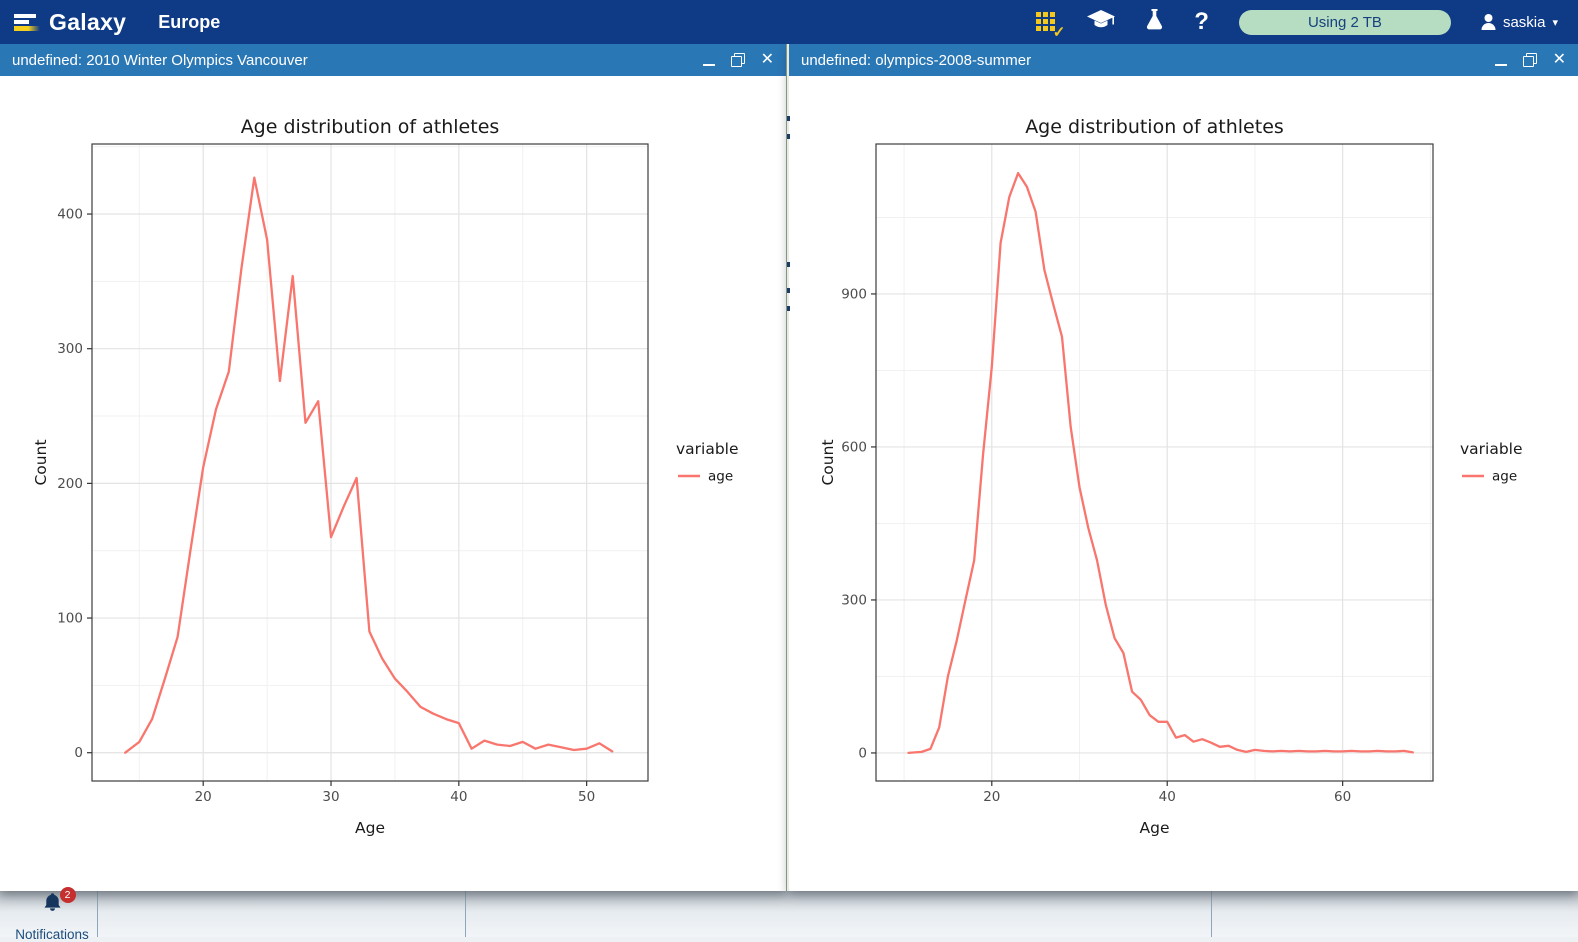 This screenshot has width=1578, height=942. What do you see at coordinates (87, 22) in the screenshot?
I see `brand-galaxy: Galaxy` at bounding box center [87, 22].